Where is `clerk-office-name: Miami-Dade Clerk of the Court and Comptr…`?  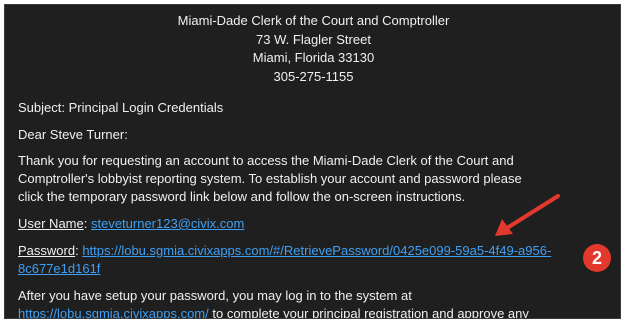 clerk-office-name: Miami-Dade Clerk of the Court and Comptr… is located at coordinates (313, 20).